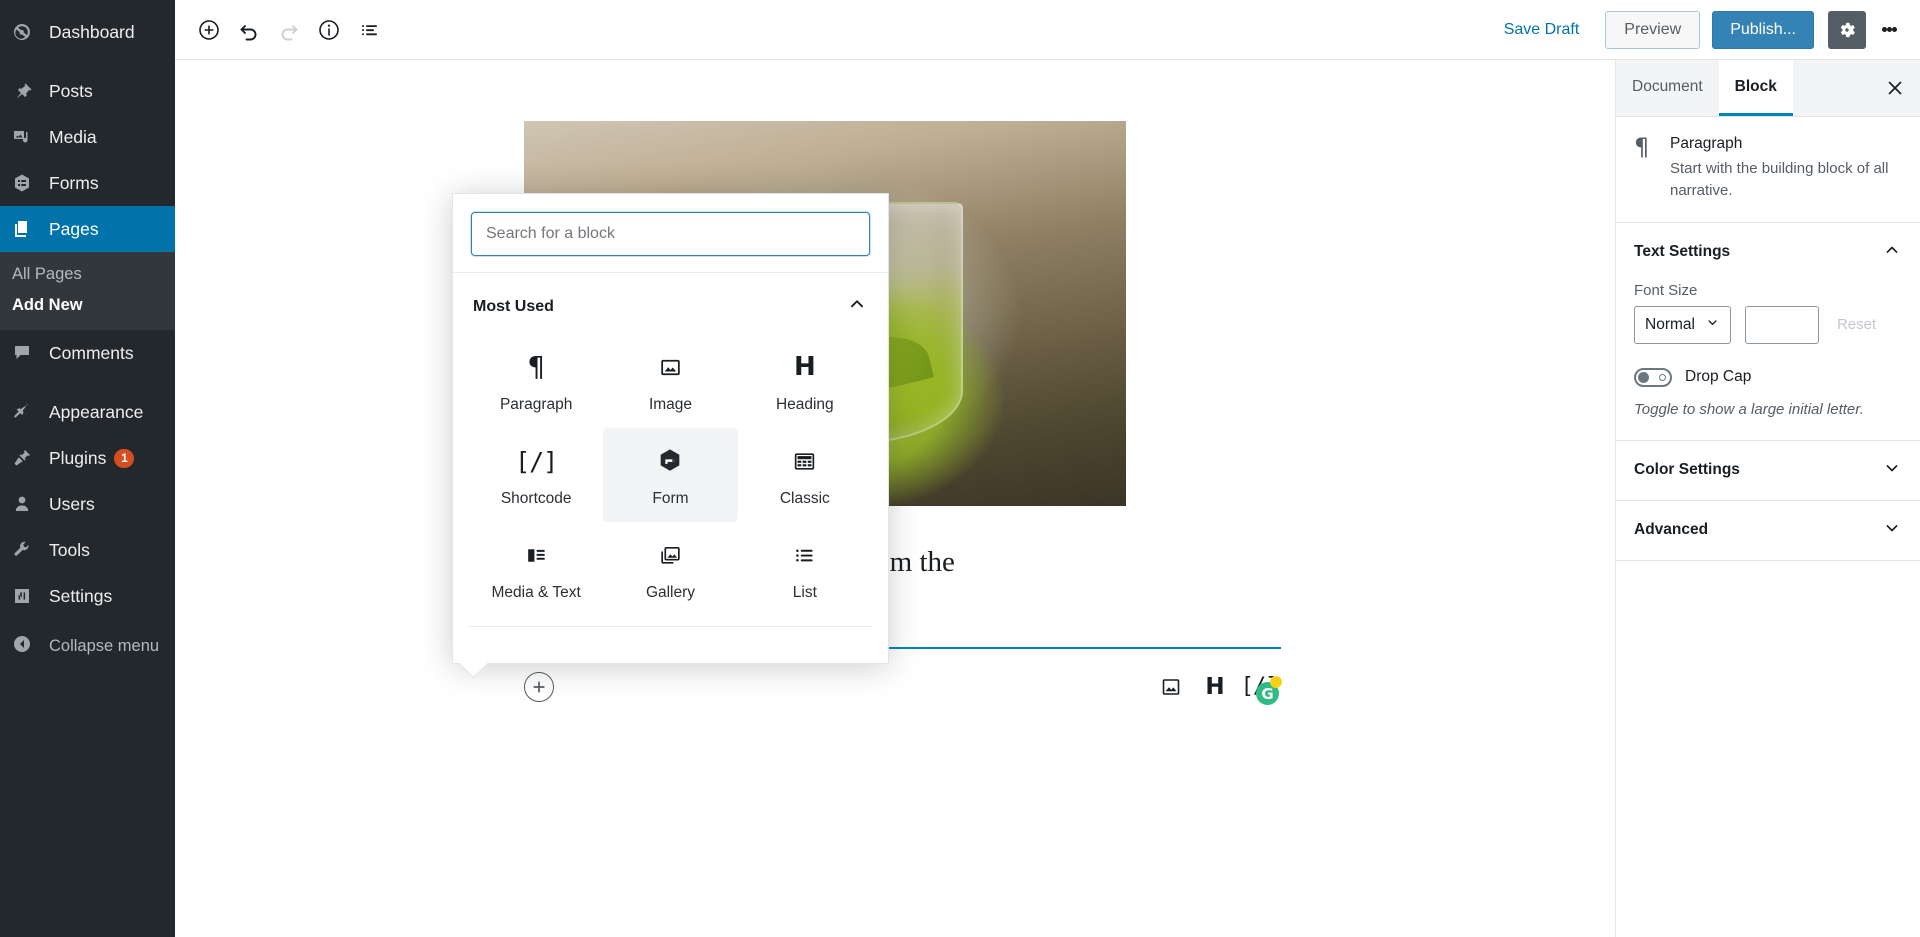  Describe the element at coordinates (1682, 251) in the screenshot. I see `section-title: Text Settings` at that location.